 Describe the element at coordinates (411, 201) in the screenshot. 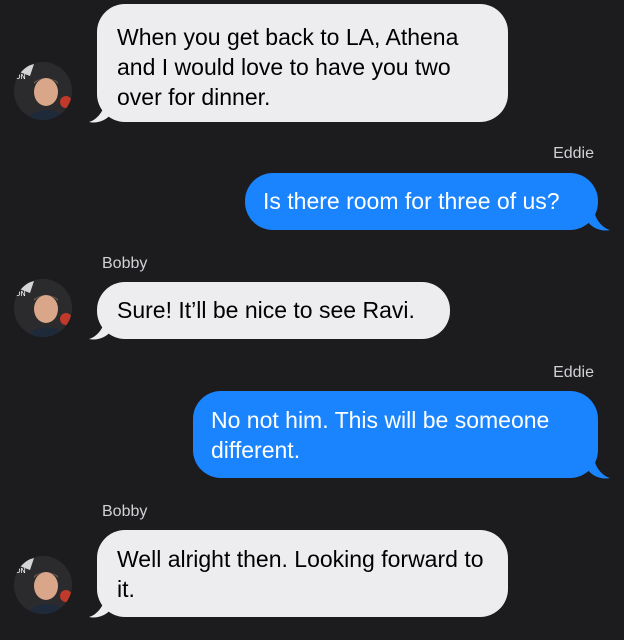

I see `message-text: Is there room for three of us?` at that location.